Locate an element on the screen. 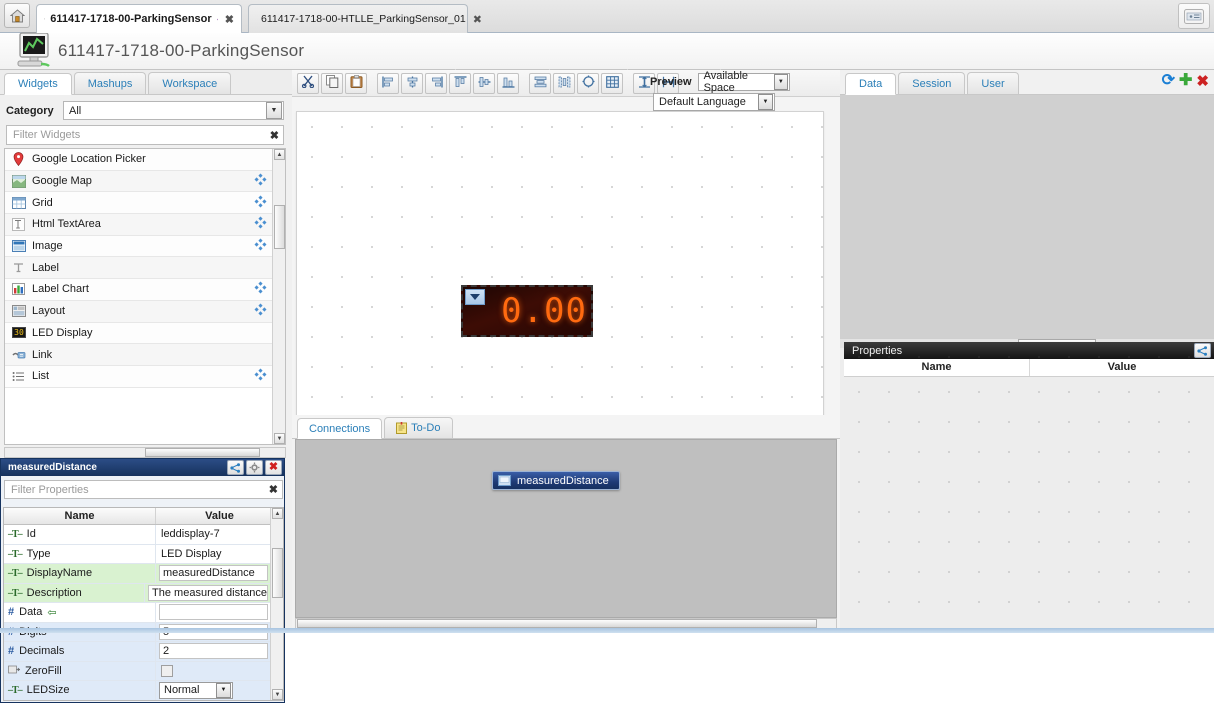 The image size is (1214, 703). connections-canvas: measuredDistance is located at coordinates (566, 528).